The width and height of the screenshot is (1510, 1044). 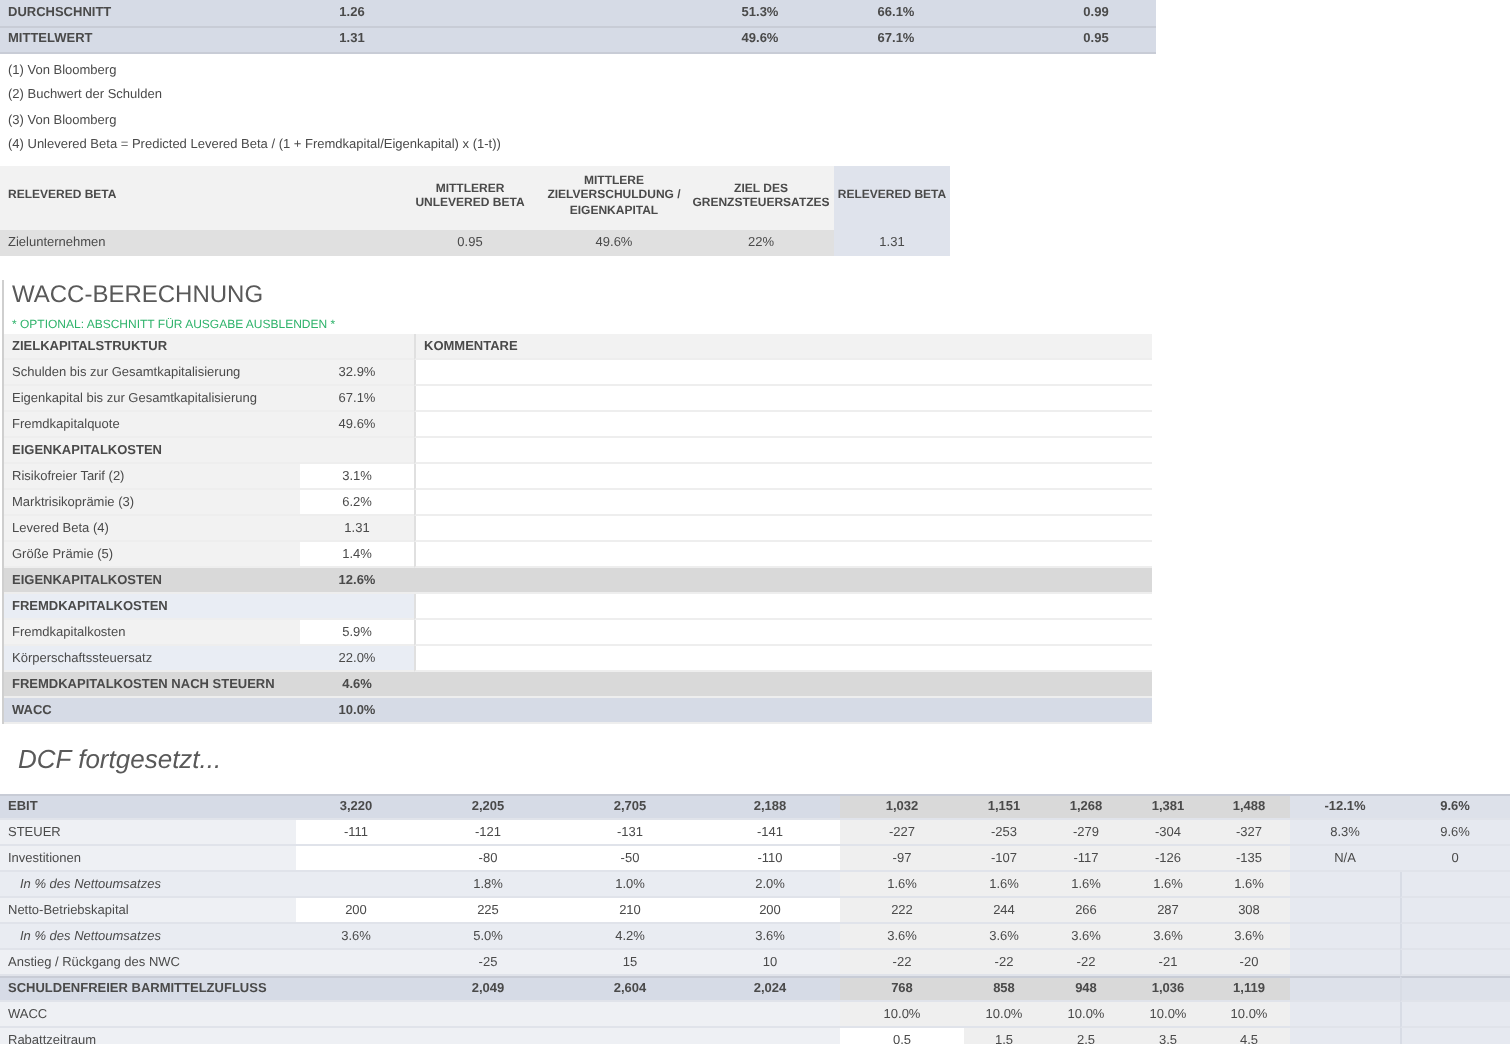 I want to click on section-title: WACC-BERECHNUNG, so click(x=138, y=296).